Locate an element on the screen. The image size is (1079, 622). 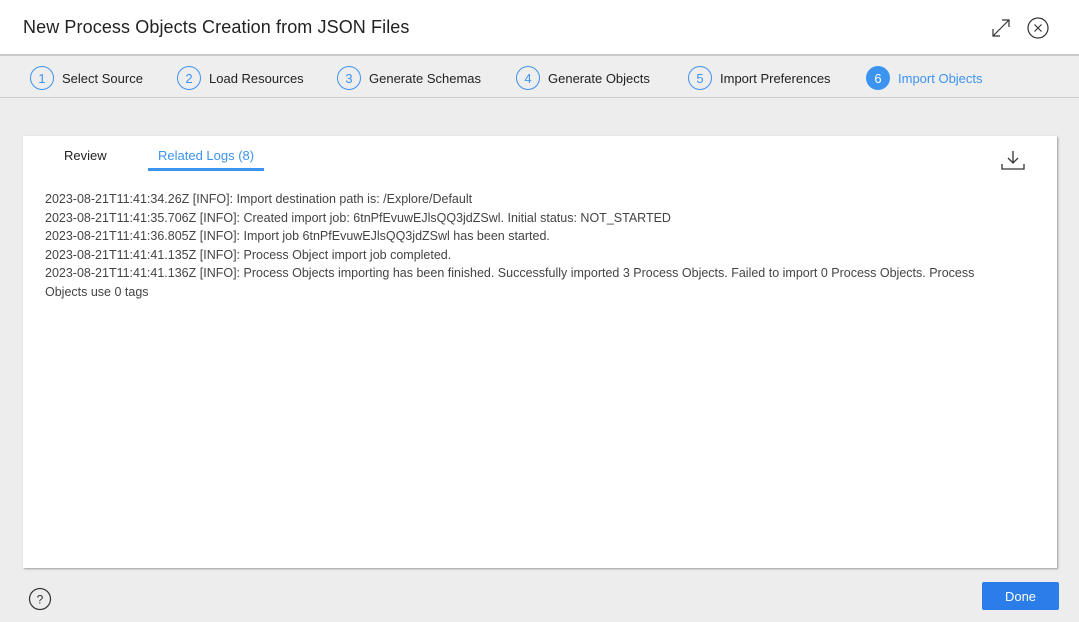
step-load-resources: 2 Load Resources is located at coordinates (240, 78).